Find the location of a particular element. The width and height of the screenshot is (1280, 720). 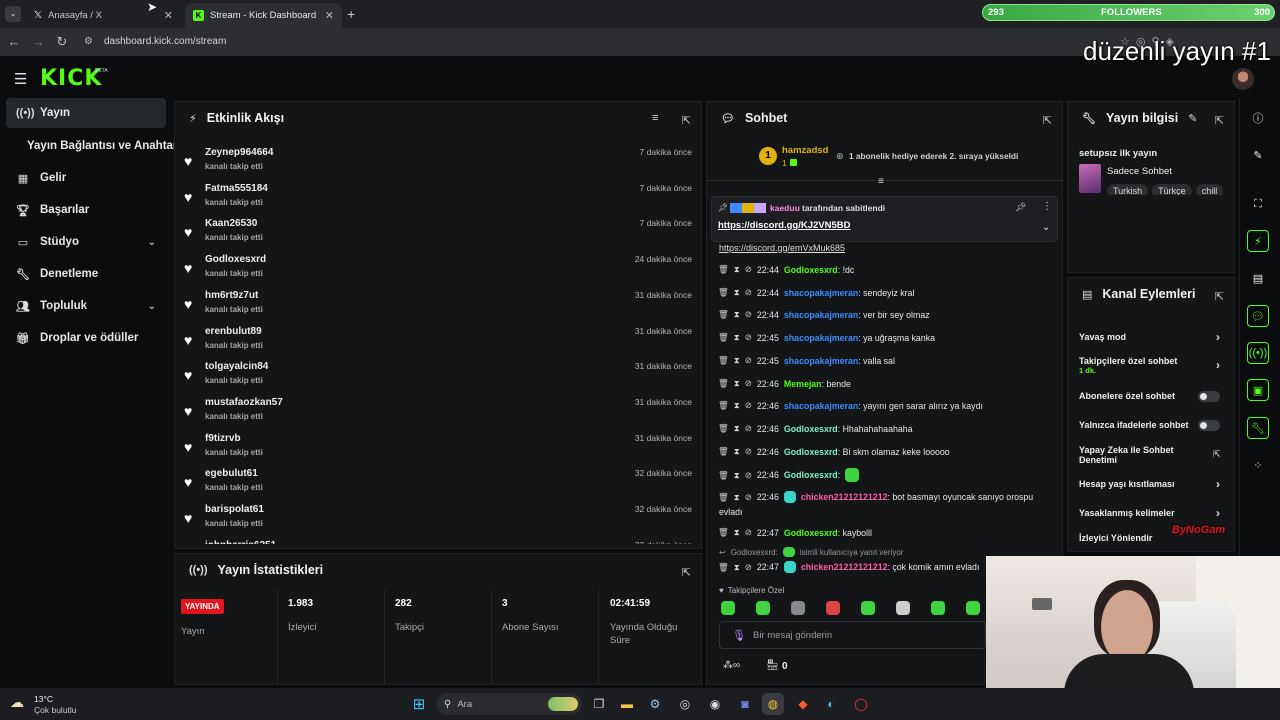

filter-icon: ≡ is located at coordinates (655, 118).